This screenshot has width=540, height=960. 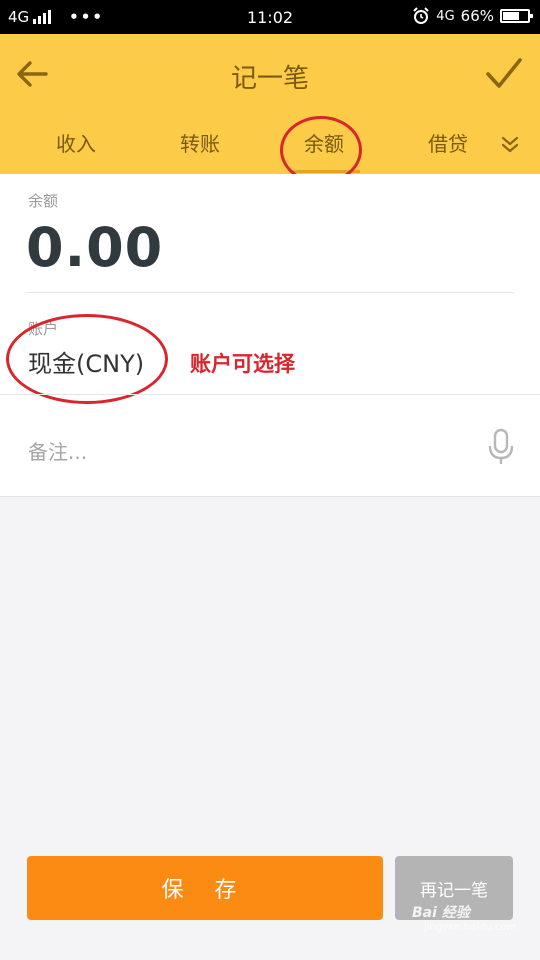 I want to click on balance-amount-input: 0.00, so click(x=94, y=247).